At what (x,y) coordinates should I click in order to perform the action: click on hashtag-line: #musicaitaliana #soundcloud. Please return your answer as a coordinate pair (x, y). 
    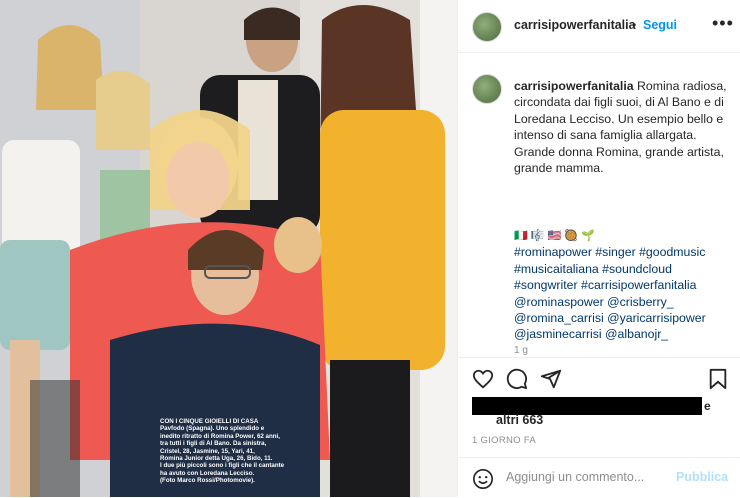
    Looking at the image, I should click on (624, 269).